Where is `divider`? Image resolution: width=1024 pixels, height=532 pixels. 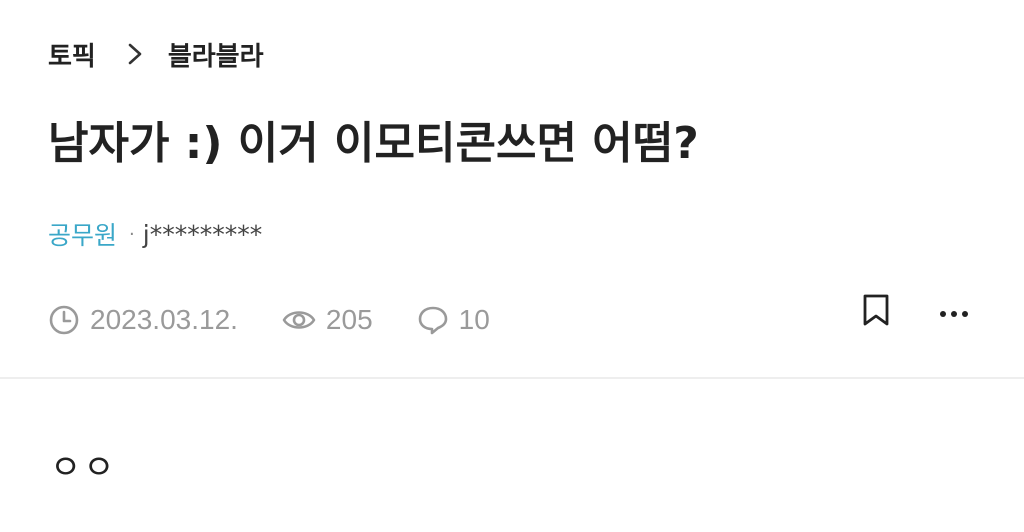 divider is located at coordinates (512, 378).